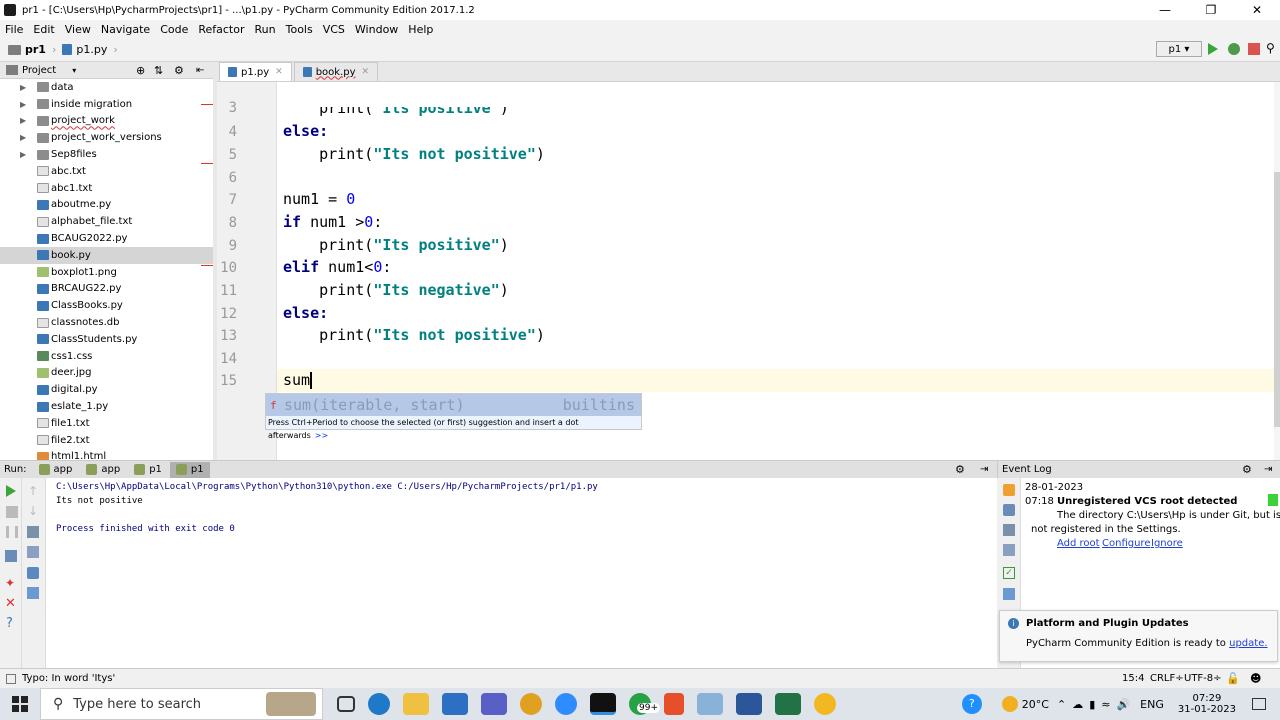 The height and width of the screenshot is (720, 1280). Describe the element at coordinates (106, 322) in the screenshot. I see `tree-item-classnotes-db: classnotes.db` at that location.